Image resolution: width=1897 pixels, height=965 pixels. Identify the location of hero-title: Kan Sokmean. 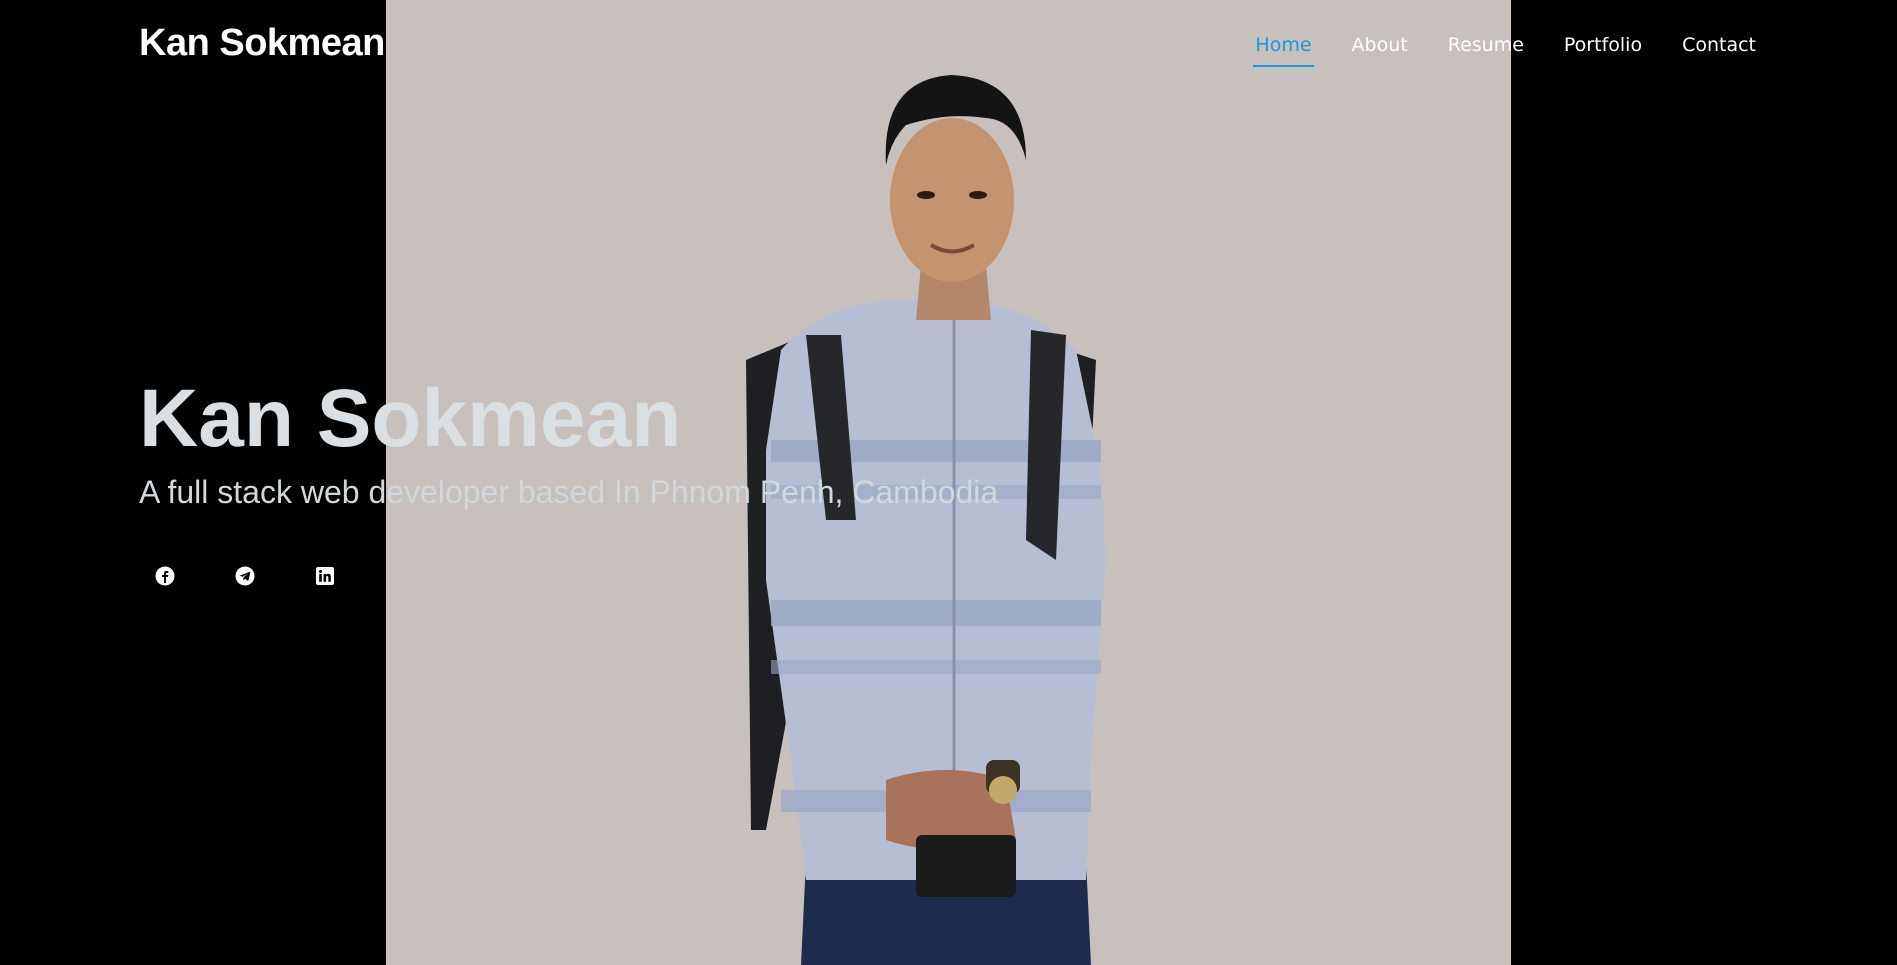
(410, 418).